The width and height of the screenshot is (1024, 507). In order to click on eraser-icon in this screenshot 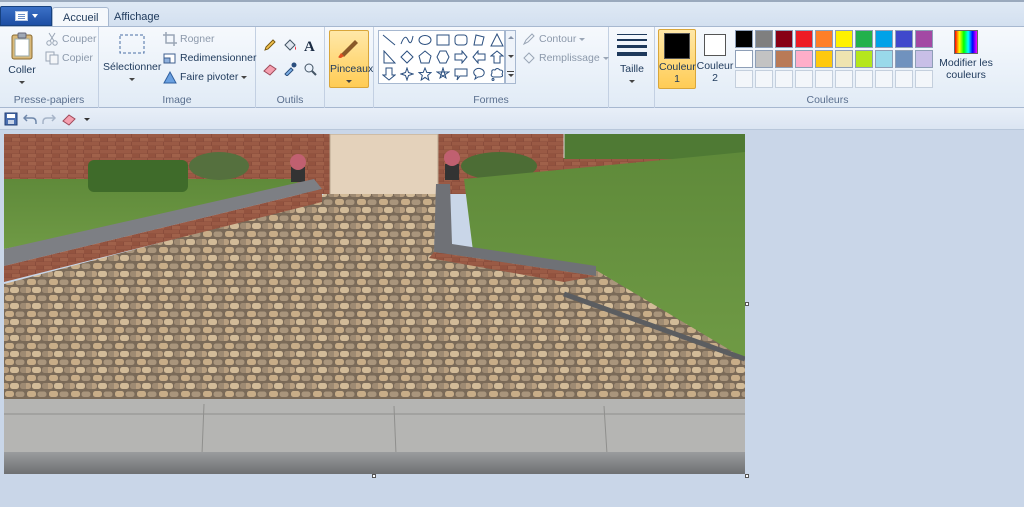, I will do `click(69, 119)`.